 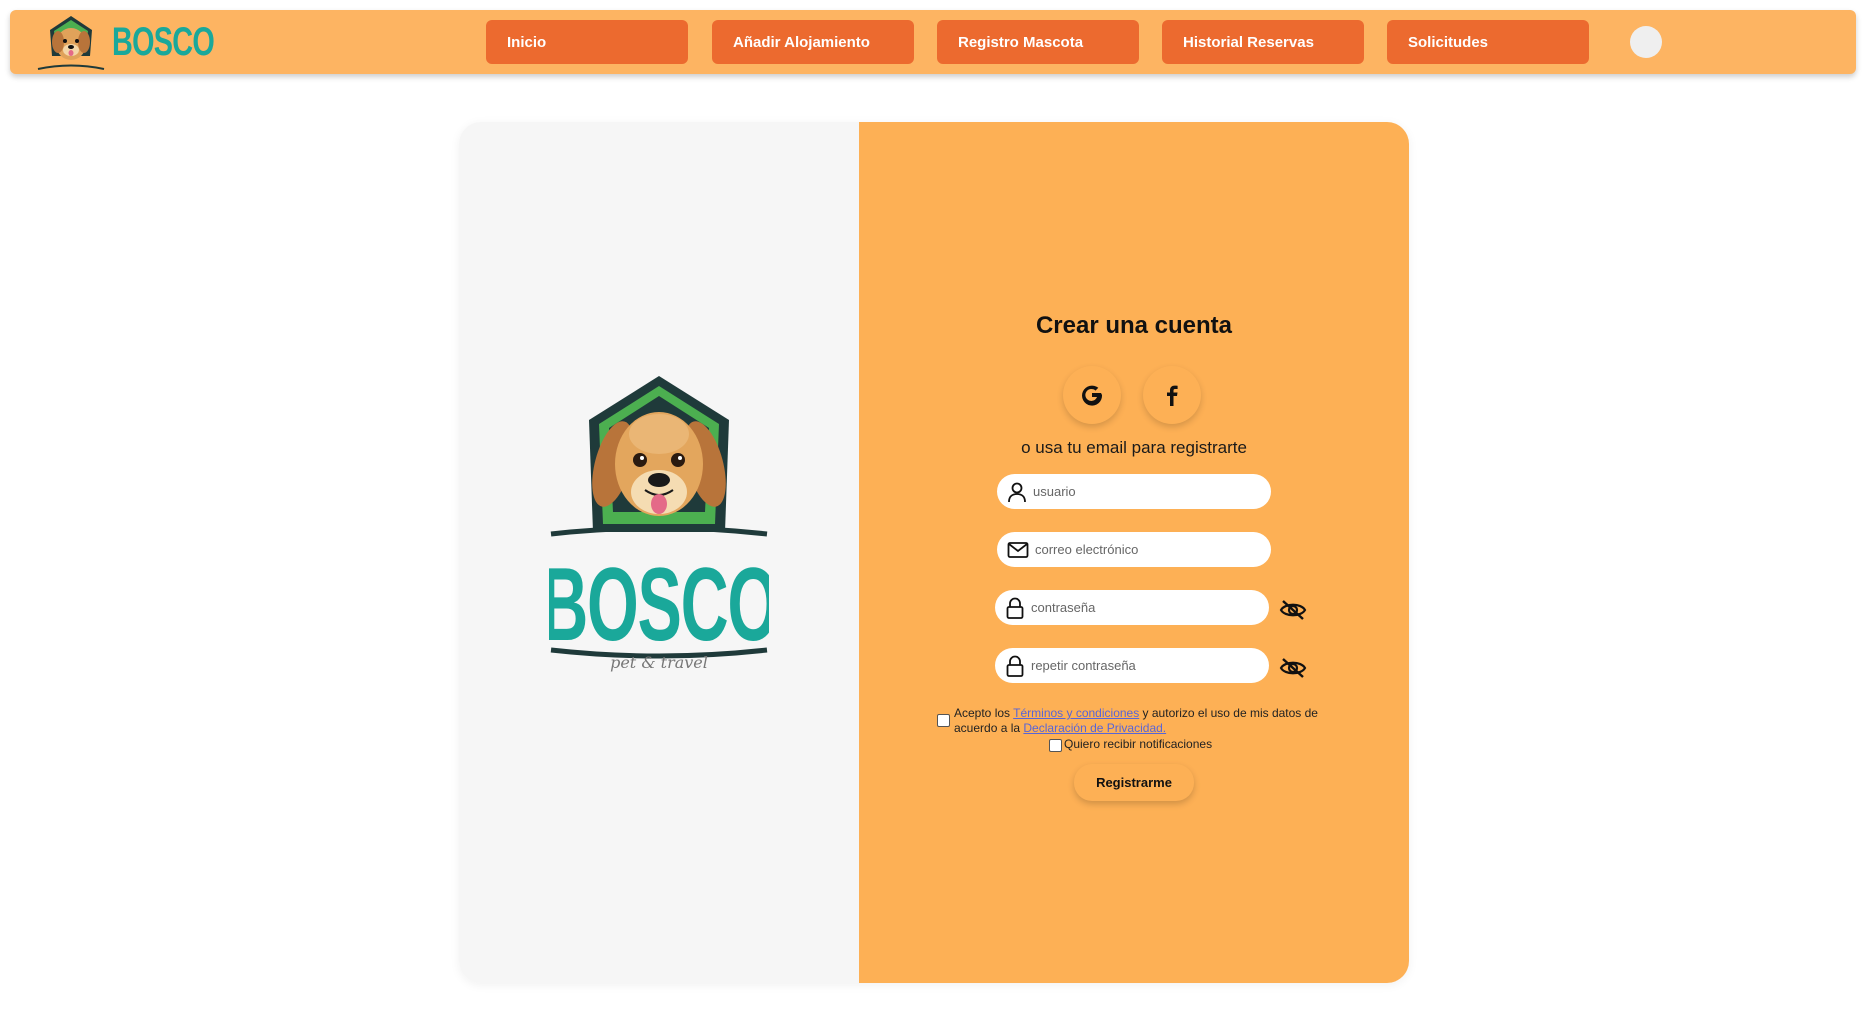 What do you see at coordinates (1141, 607) in the screenshot?
I see `password-input` at bounding box center [1141, 607].